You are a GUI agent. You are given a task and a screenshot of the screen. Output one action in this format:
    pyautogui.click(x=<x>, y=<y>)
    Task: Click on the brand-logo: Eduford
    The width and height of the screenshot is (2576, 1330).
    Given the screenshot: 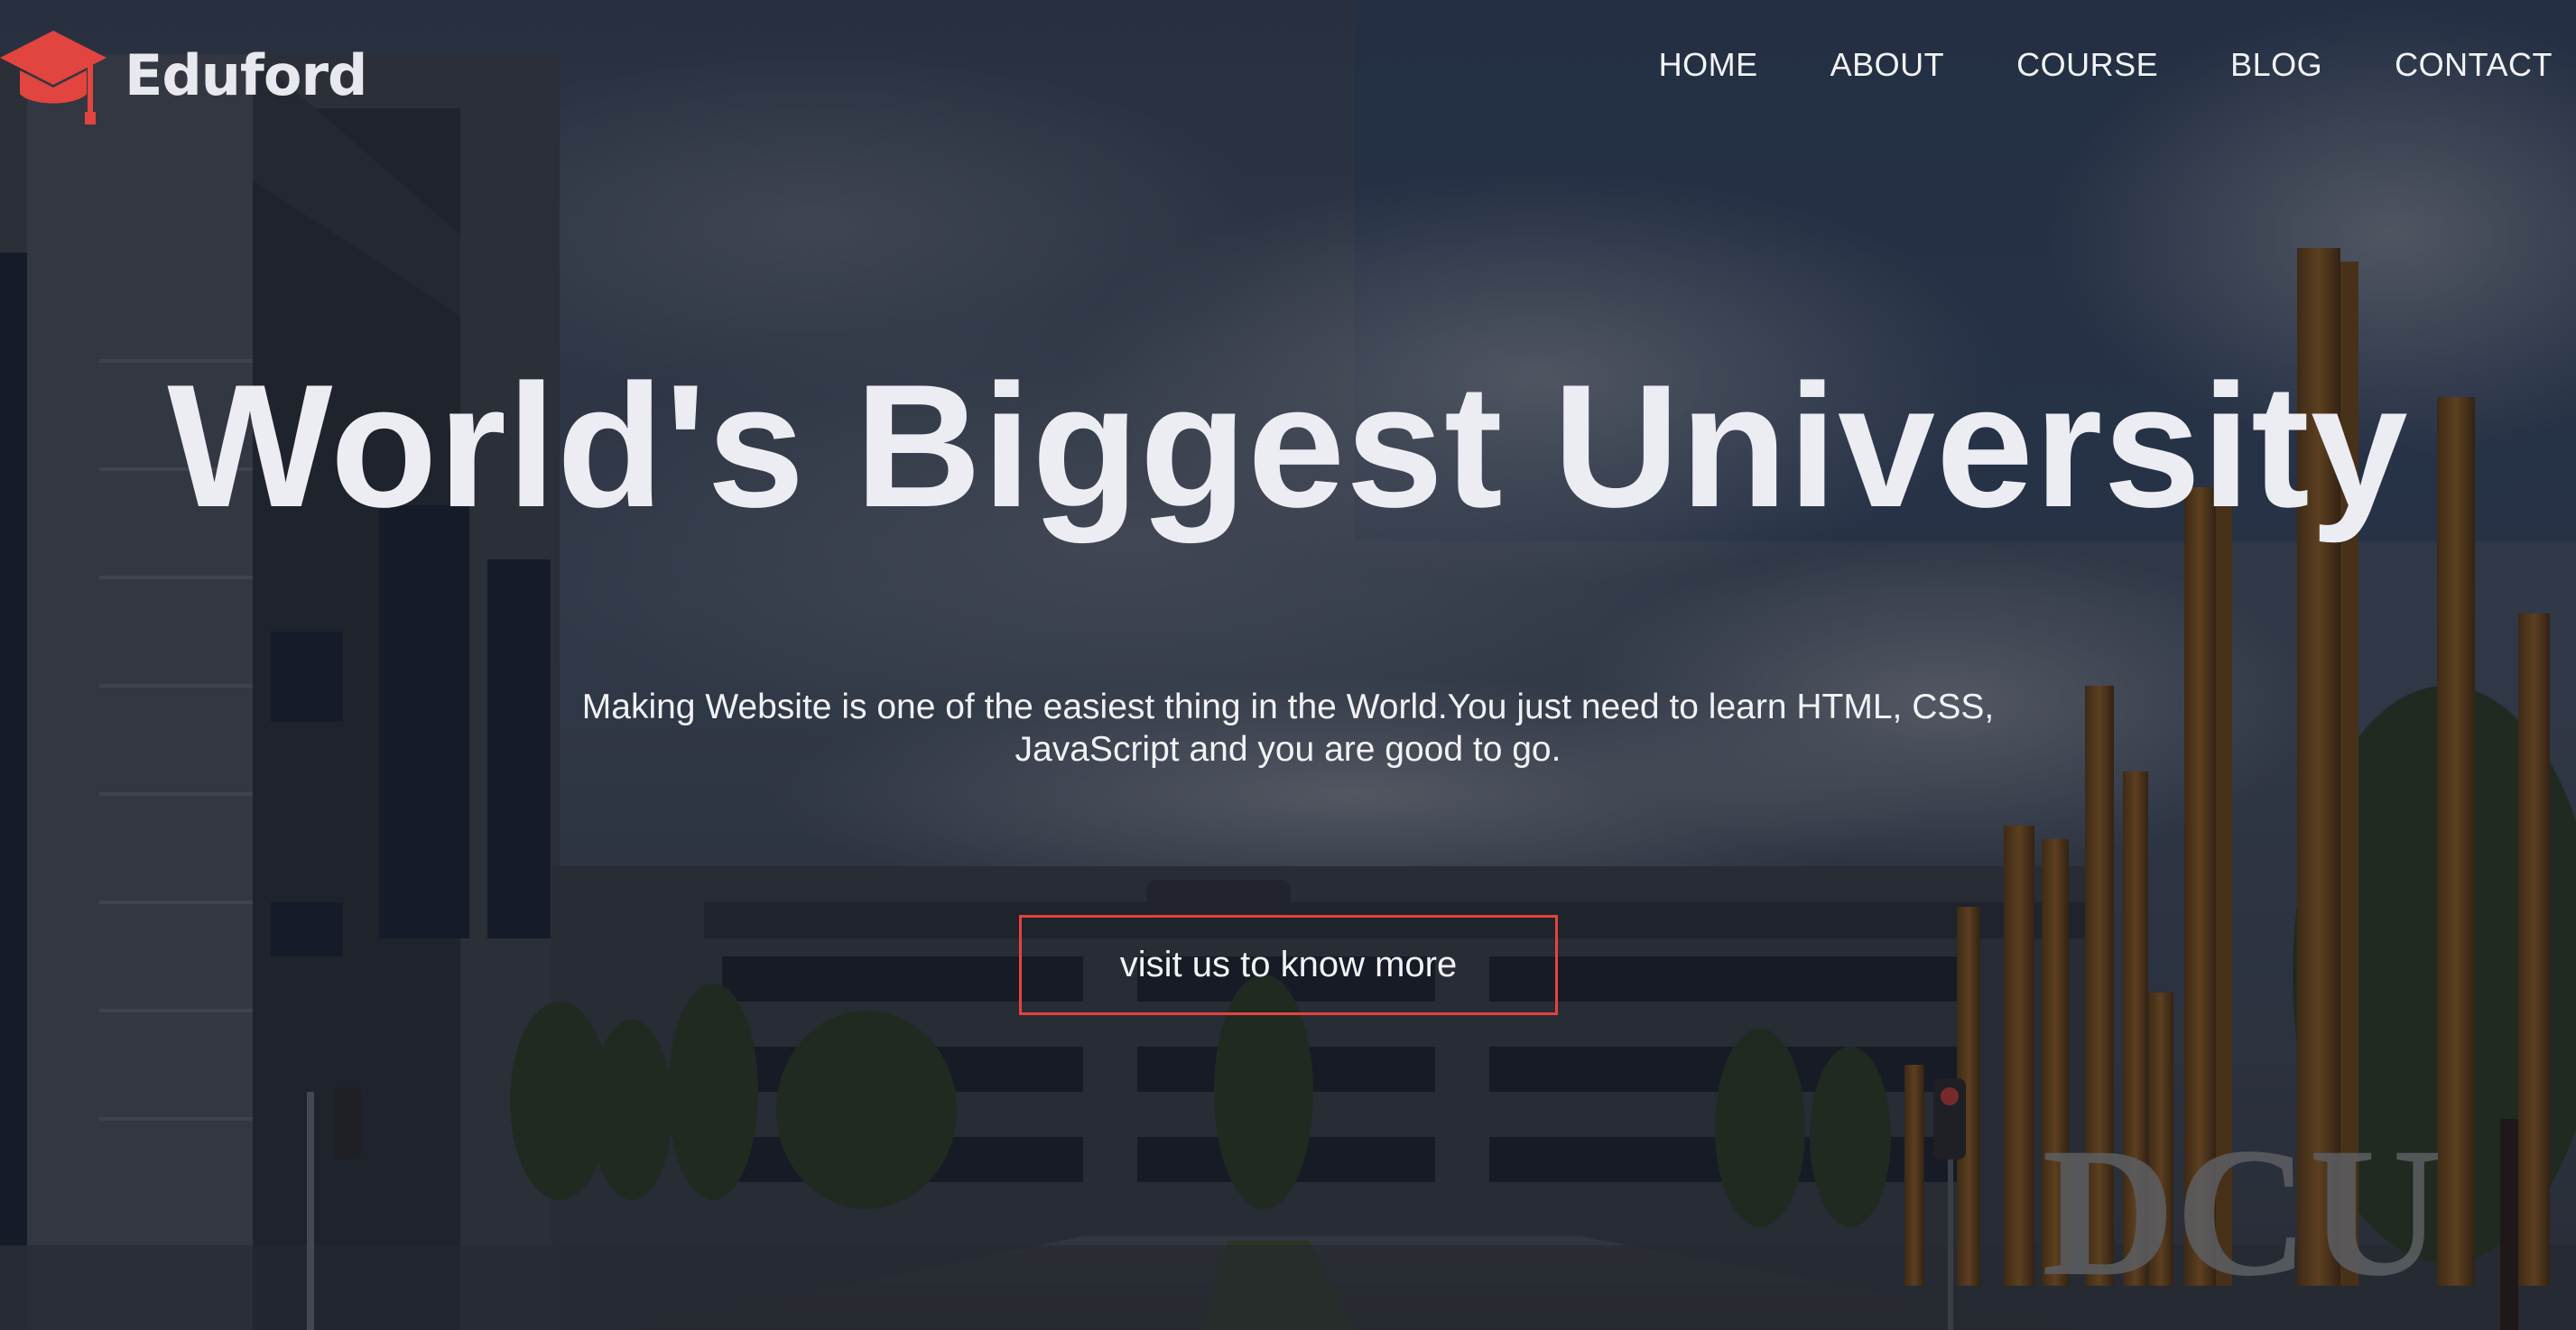 What is the action you would take?
    pyautogui.click(x=183, y=75)
    